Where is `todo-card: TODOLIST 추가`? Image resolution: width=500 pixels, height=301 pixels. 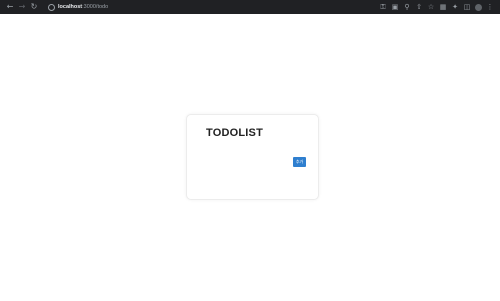
todo-card: TODOLIST 추가 is located at coordinates (252, 157).